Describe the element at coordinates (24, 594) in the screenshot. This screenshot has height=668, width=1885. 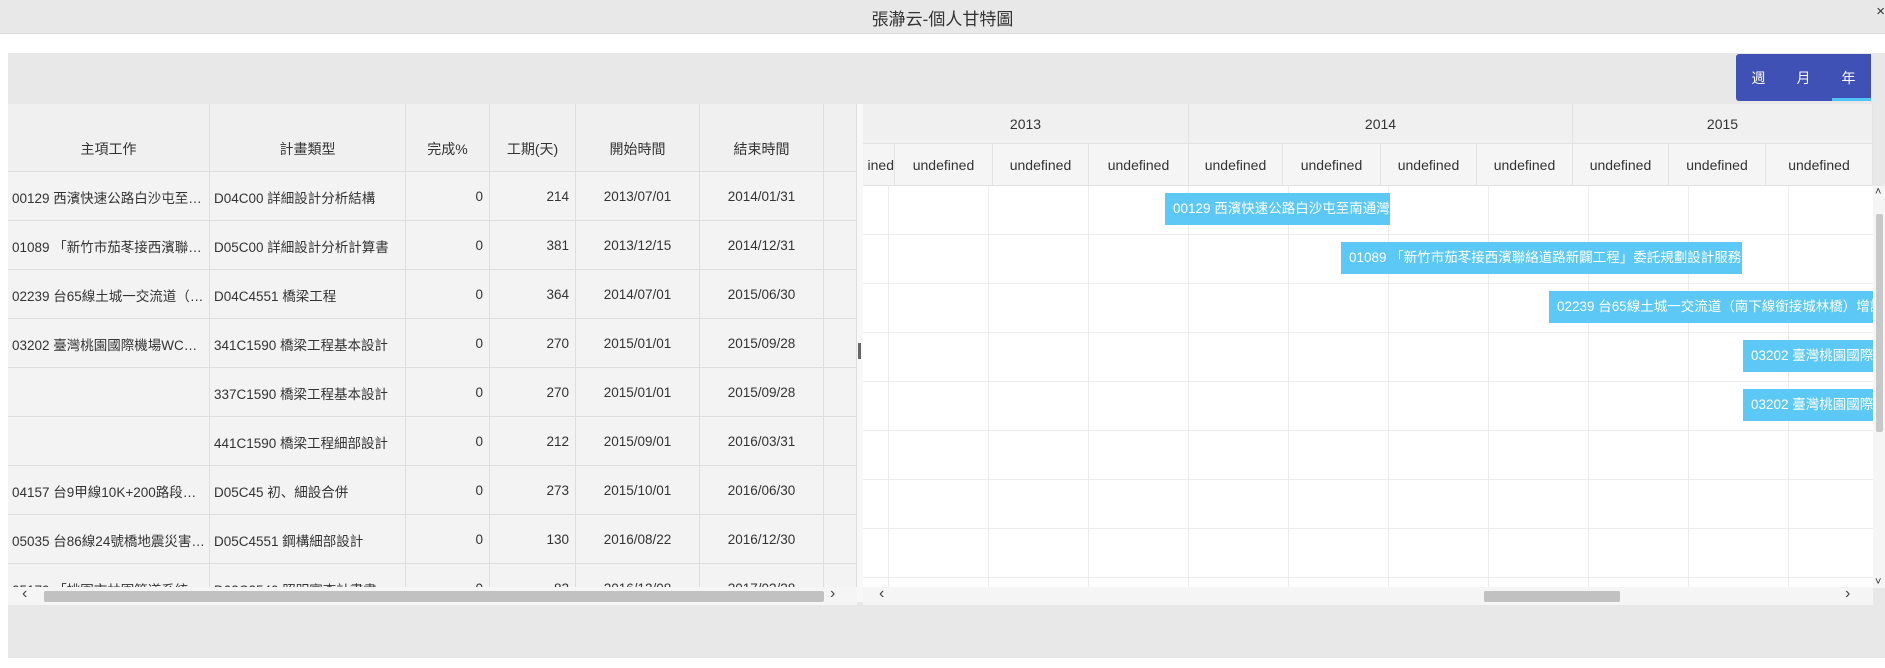
I see `scroll-left-icon: ‹` at that location.